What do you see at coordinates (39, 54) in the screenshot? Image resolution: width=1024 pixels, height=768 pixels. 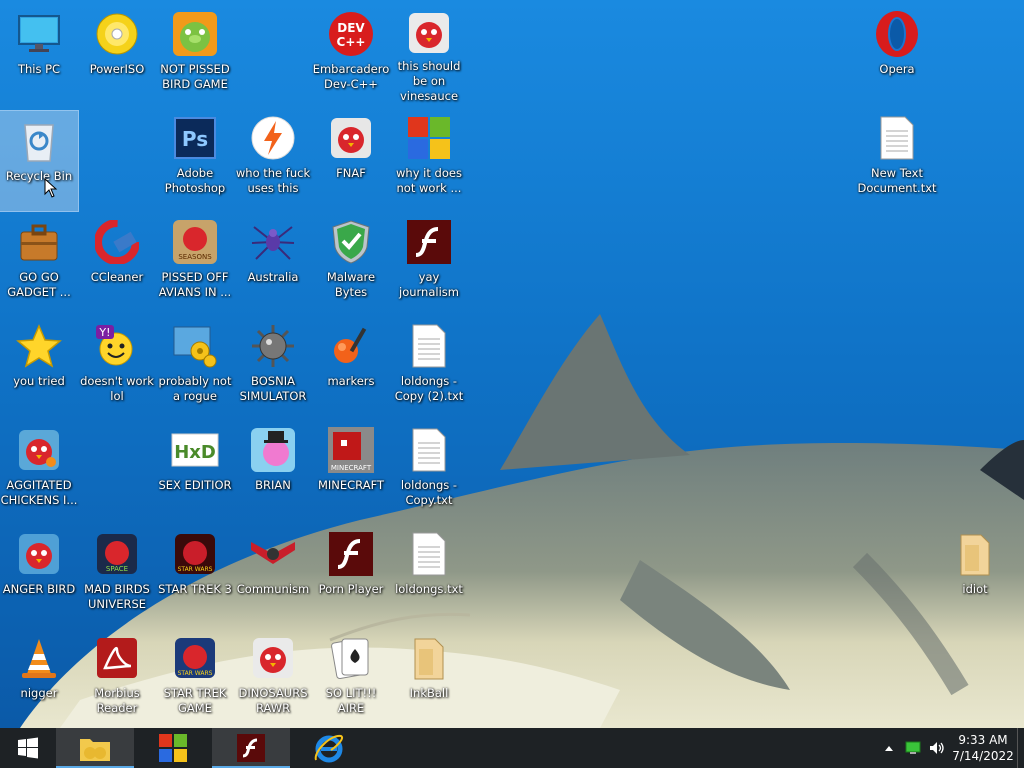 I see `desktop-icon-this-pc: This PC` at bounding box center [39, 54].